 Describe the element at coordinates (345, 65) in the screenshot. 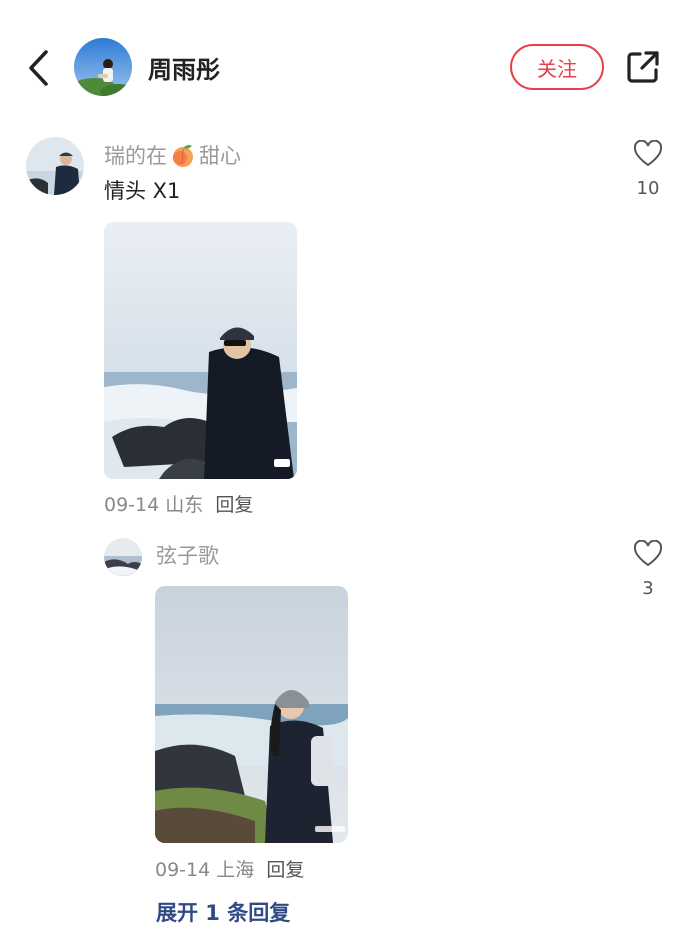

I see `top-bar: 周雨彤 关注` at that location.